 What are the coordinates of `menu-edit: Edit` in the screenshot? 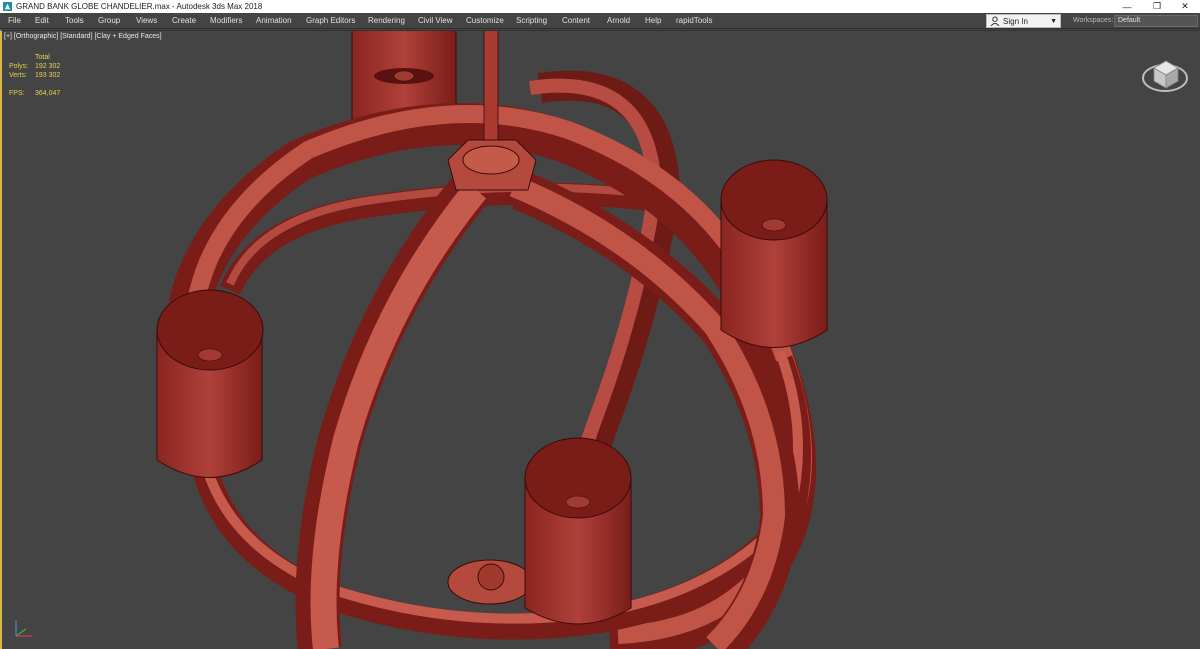 It's located at (42, 21).